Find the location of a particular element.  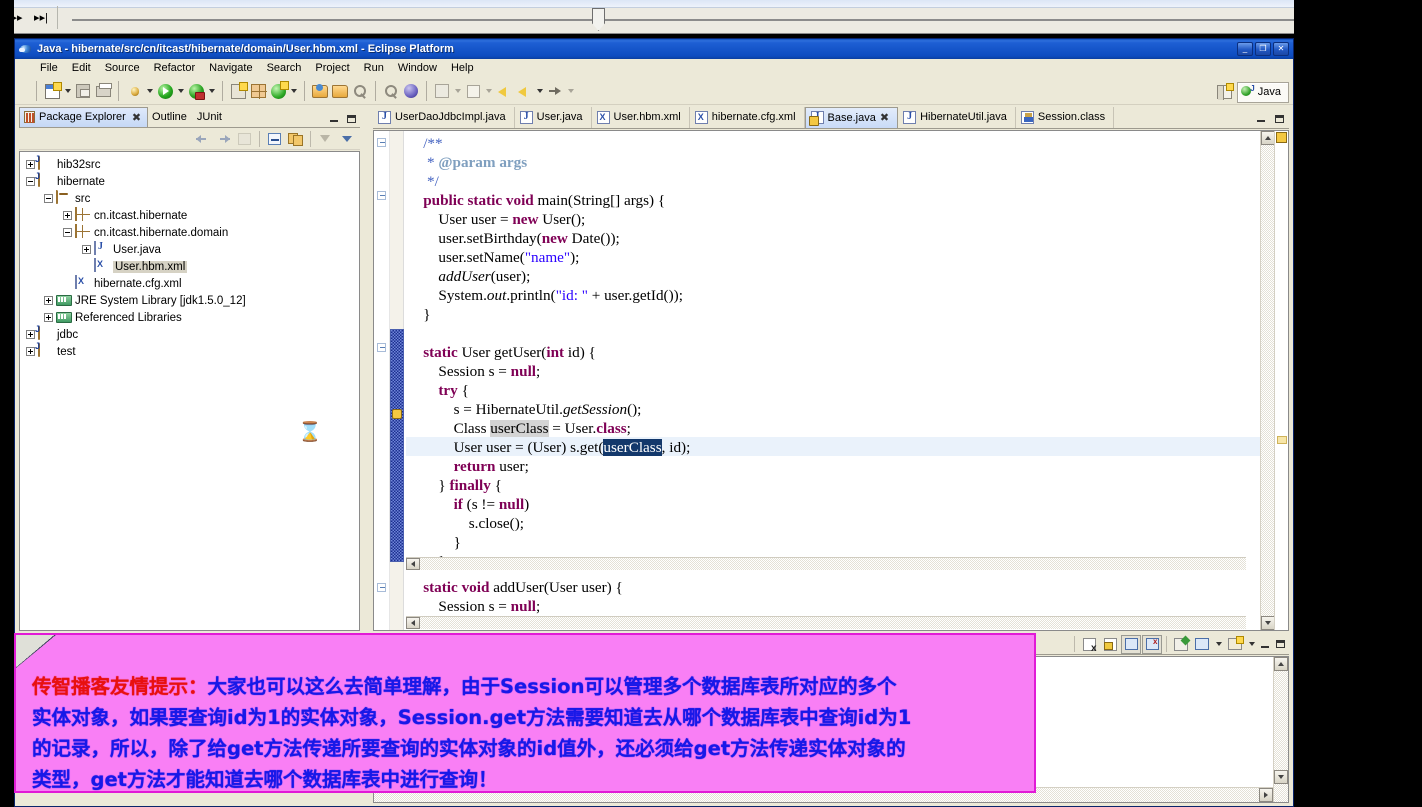

tree-item: cn.itcast.hibernate.domain is located at coordinates (189, 232).